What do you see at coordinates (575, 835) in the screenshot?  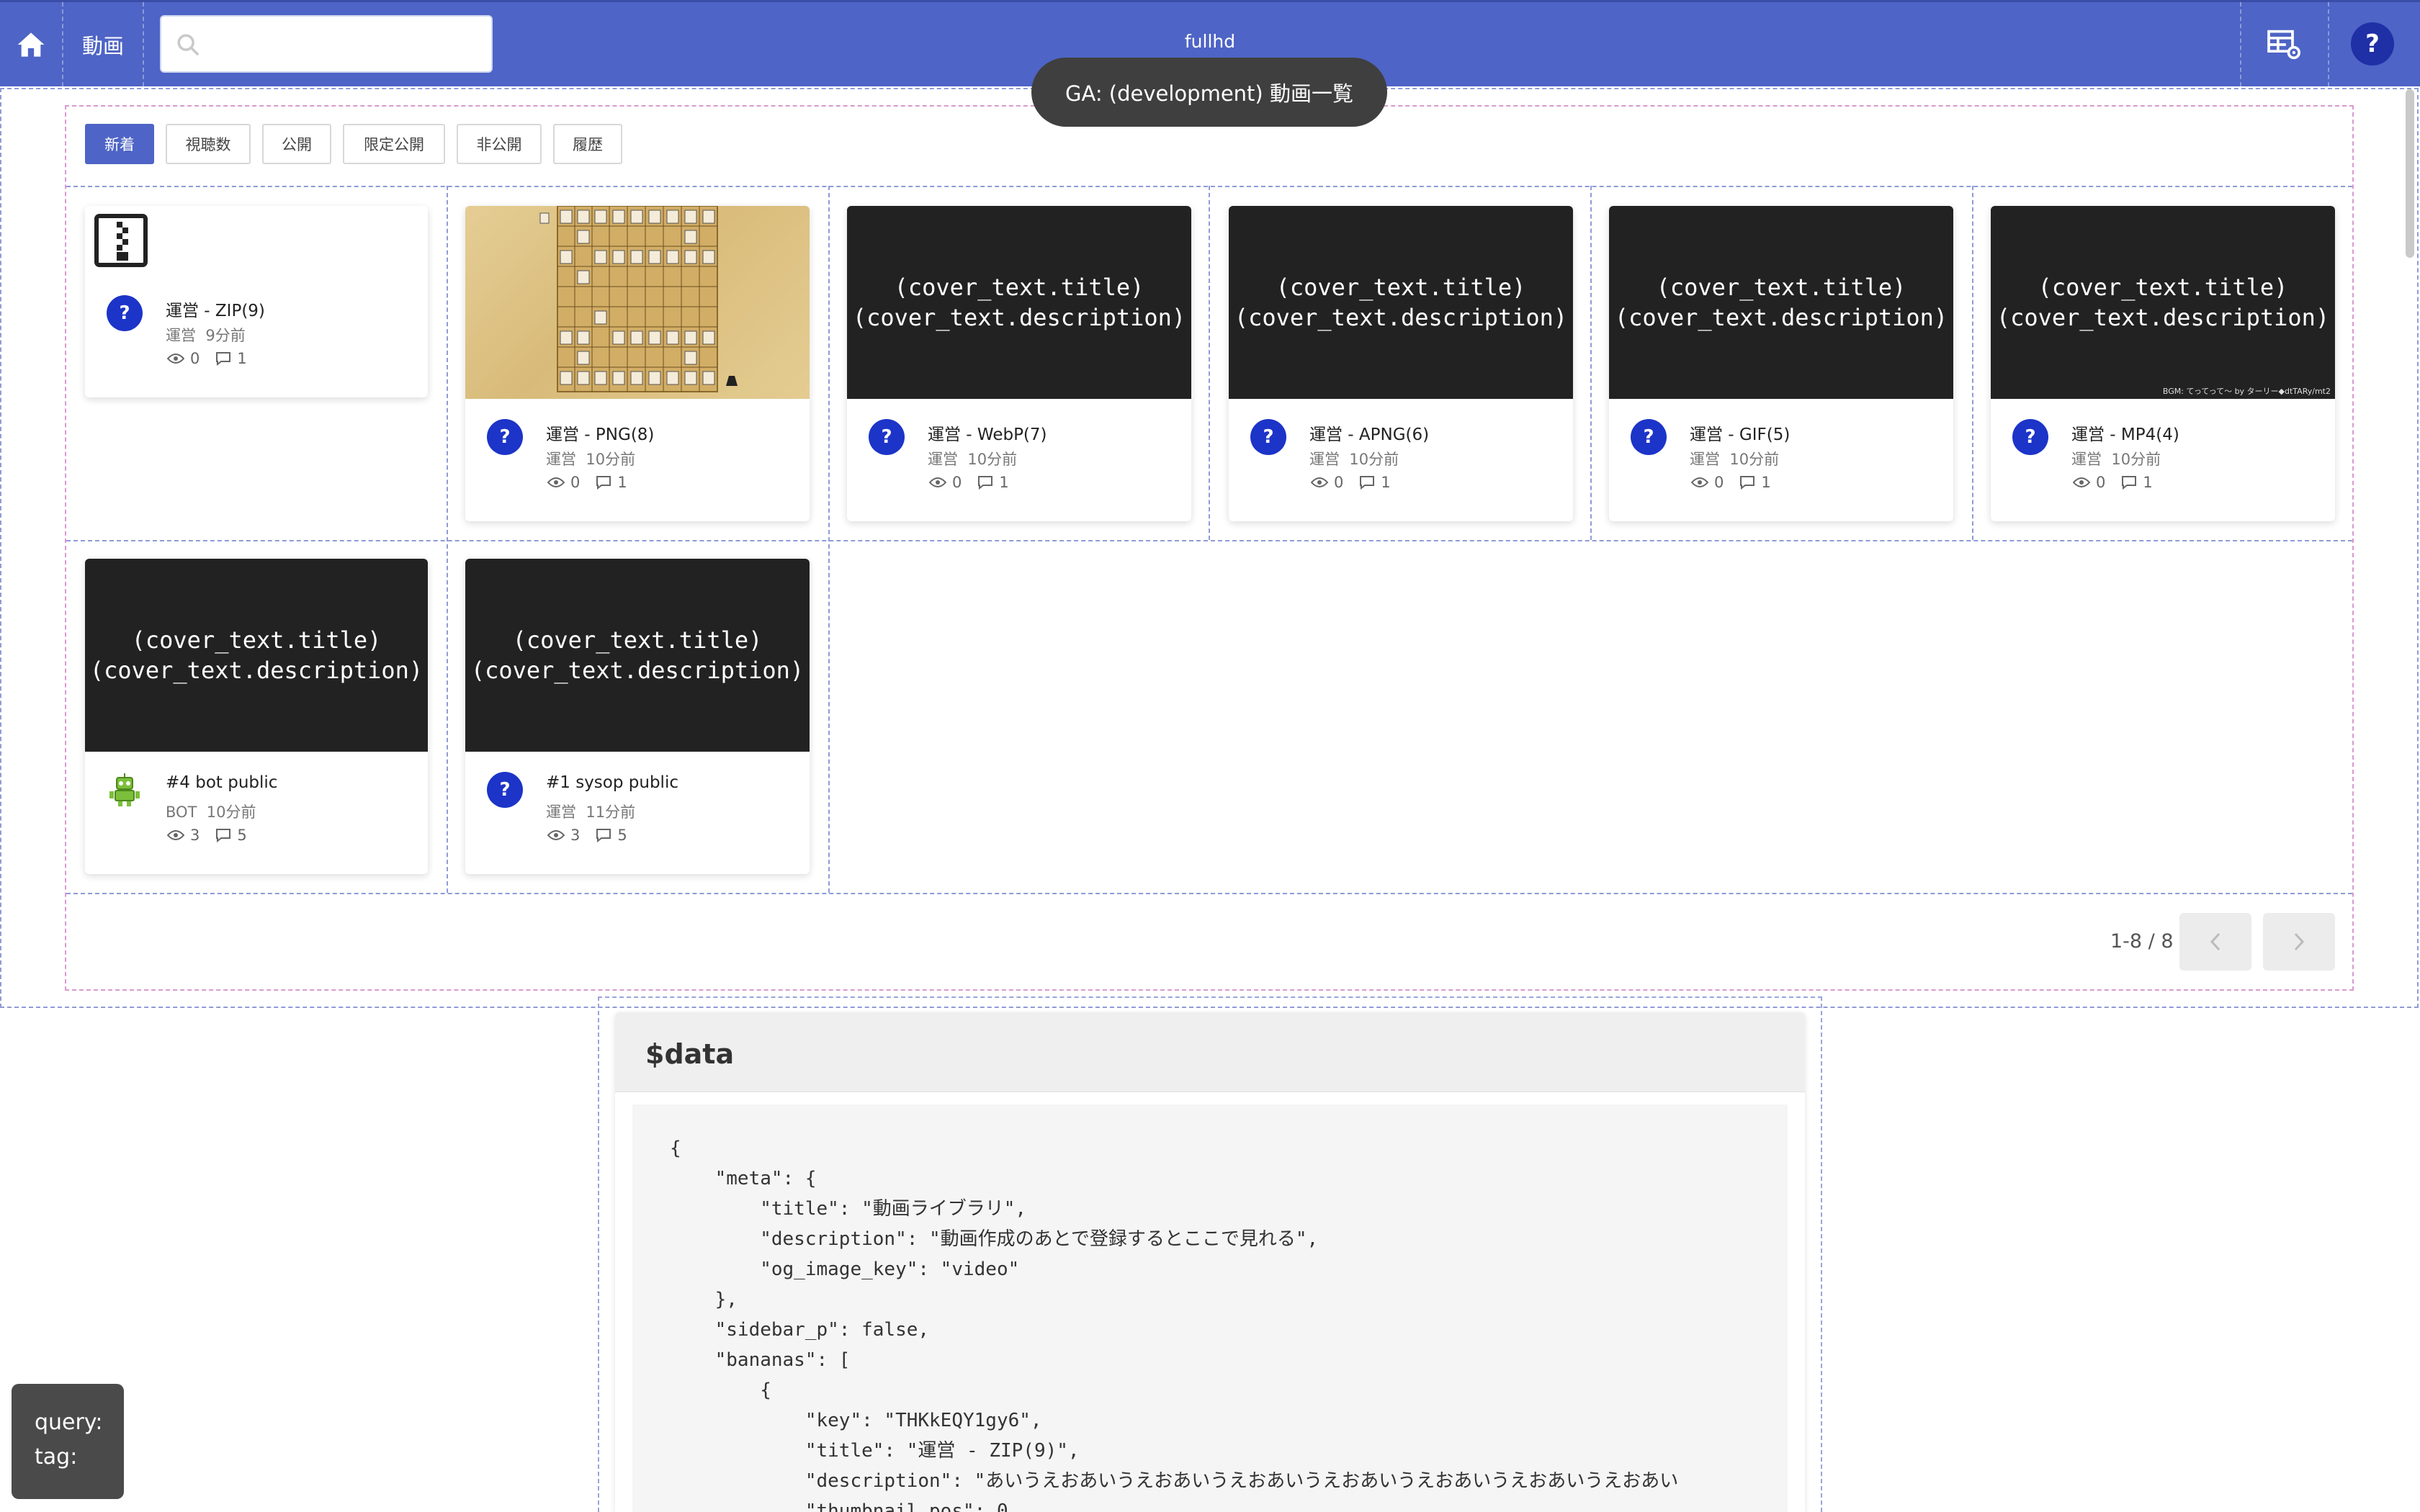 I see `view-count: 3` at bounding box center [575, 835].